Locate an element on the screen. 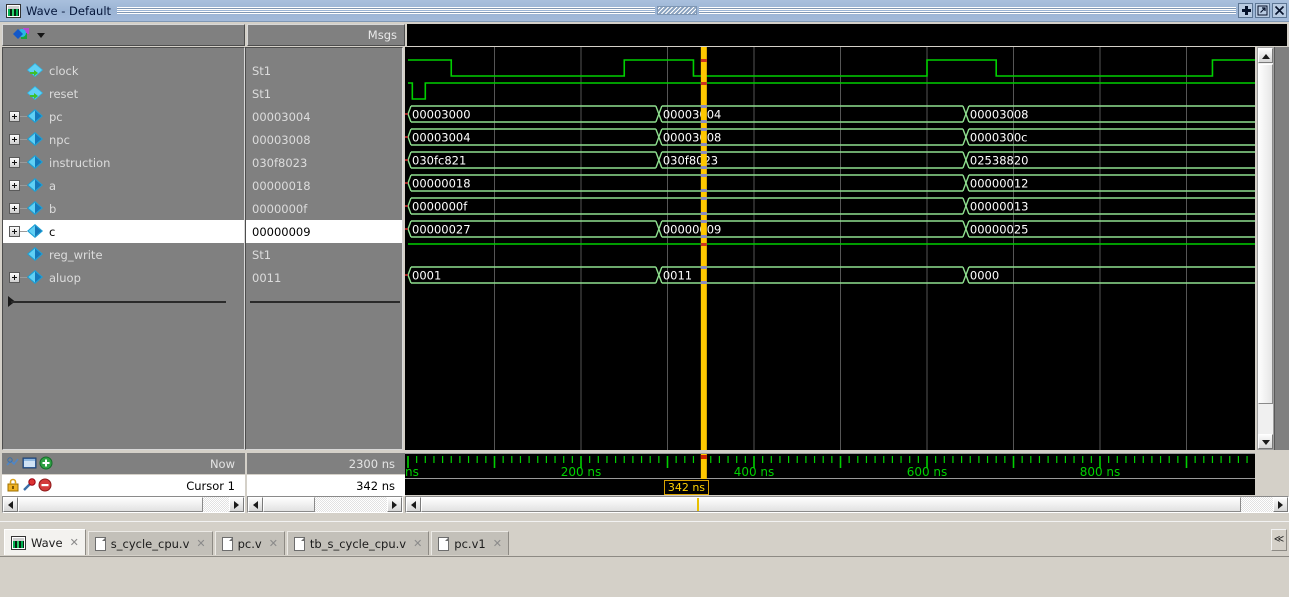 The width and height of the screenshot is (1289, 597). value-column-header: Msgs is located at coordinates (326, 35).